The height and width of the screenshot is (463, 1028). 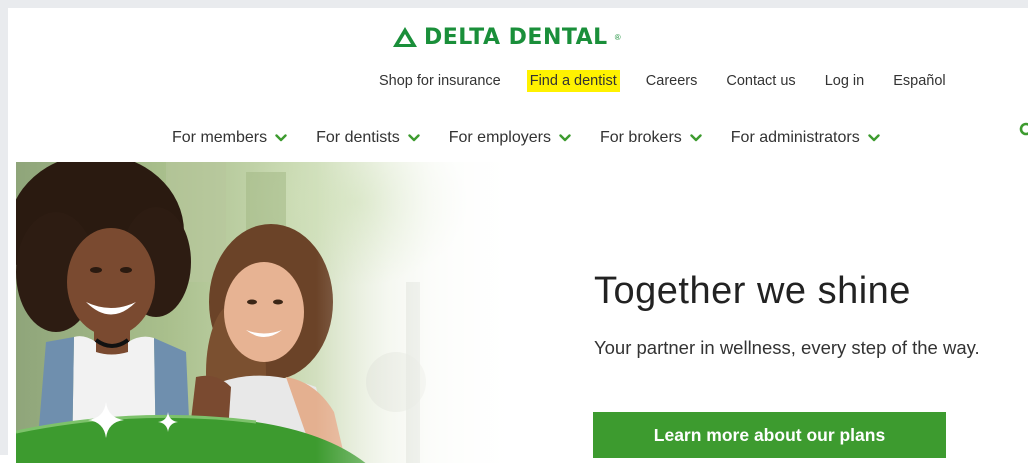 I want to click on util-link-careers: Careers, so click(x=672, y=81).